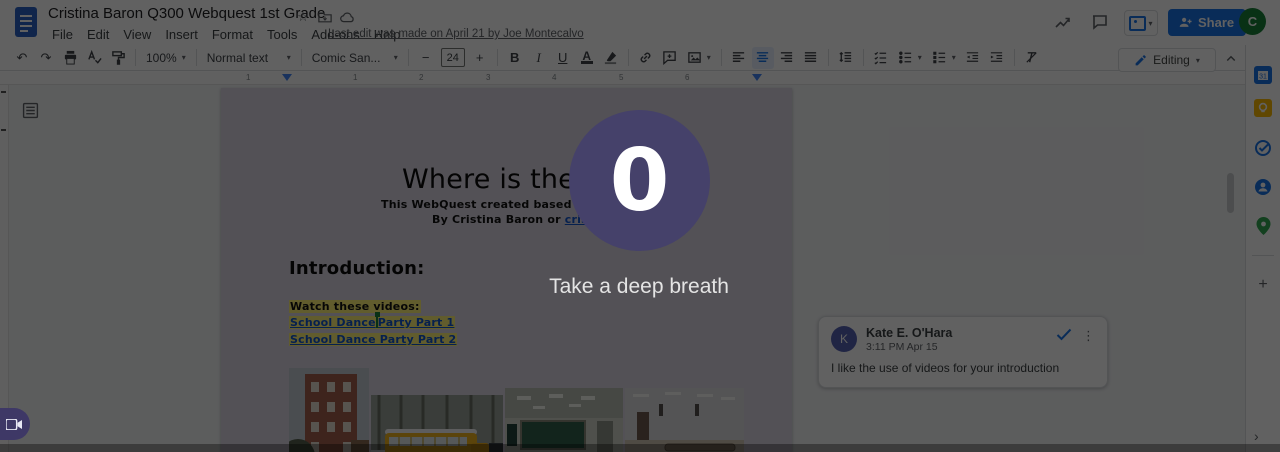 The width and height of the screenshot is (1280, 452). I want to click on countdown-circle: 0, so click(639, 180).